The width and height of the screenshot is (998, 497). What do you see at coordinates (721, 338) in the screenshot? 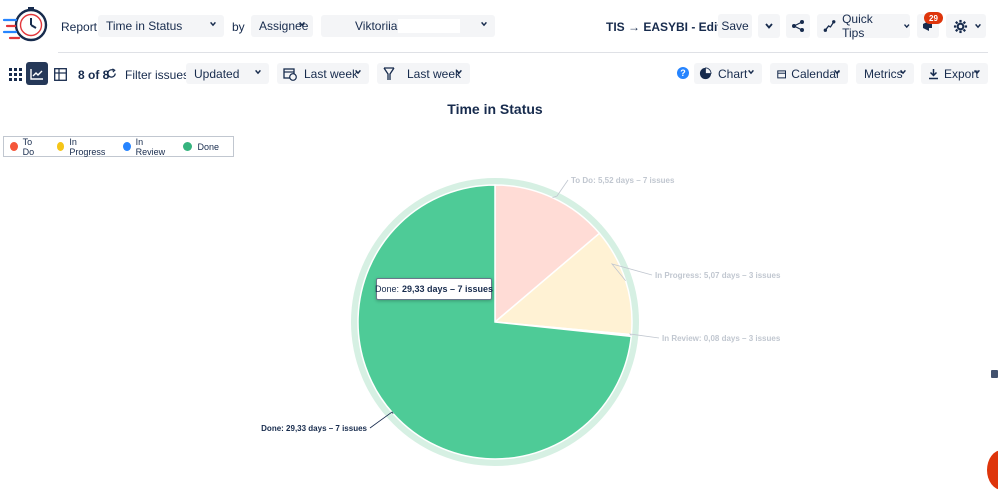
I see `pie-data-label: In Review: 0,08 days – 3 issues` at bounding box center [721, 338].